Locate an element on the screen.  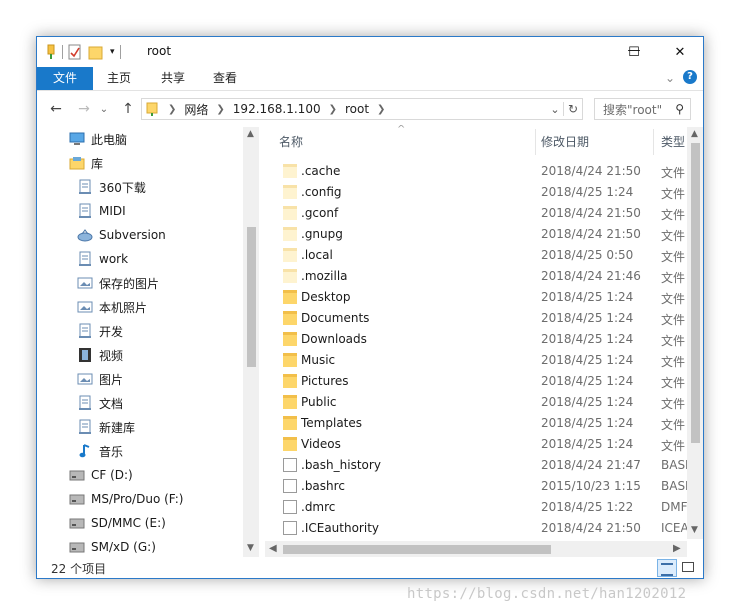
sidebar-item: 新建库 is located at coordinates (106, 427).